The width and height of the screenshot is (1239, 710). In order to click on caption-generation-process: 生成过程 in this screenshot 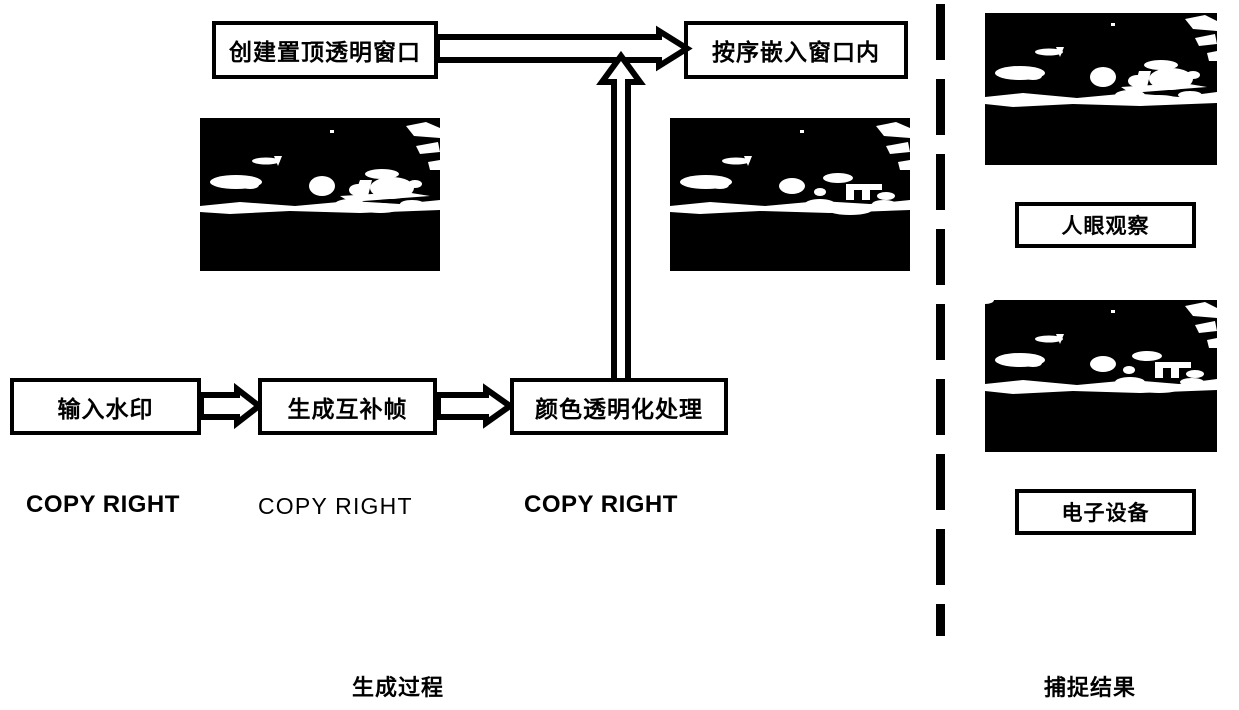, I will do `click(398, 687)`.